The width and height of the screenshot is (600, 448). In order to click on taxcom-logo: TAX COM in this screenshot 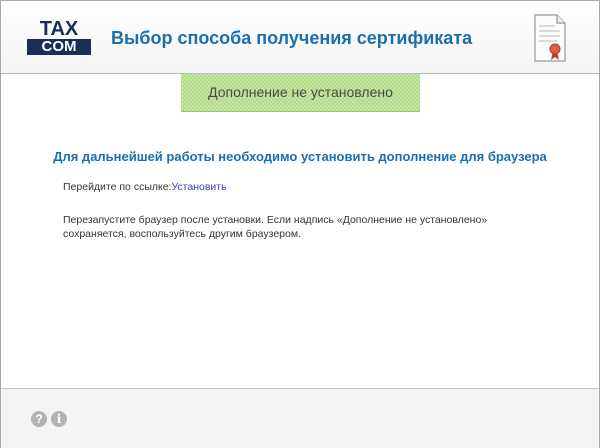, I will do `click(59, 37)`.